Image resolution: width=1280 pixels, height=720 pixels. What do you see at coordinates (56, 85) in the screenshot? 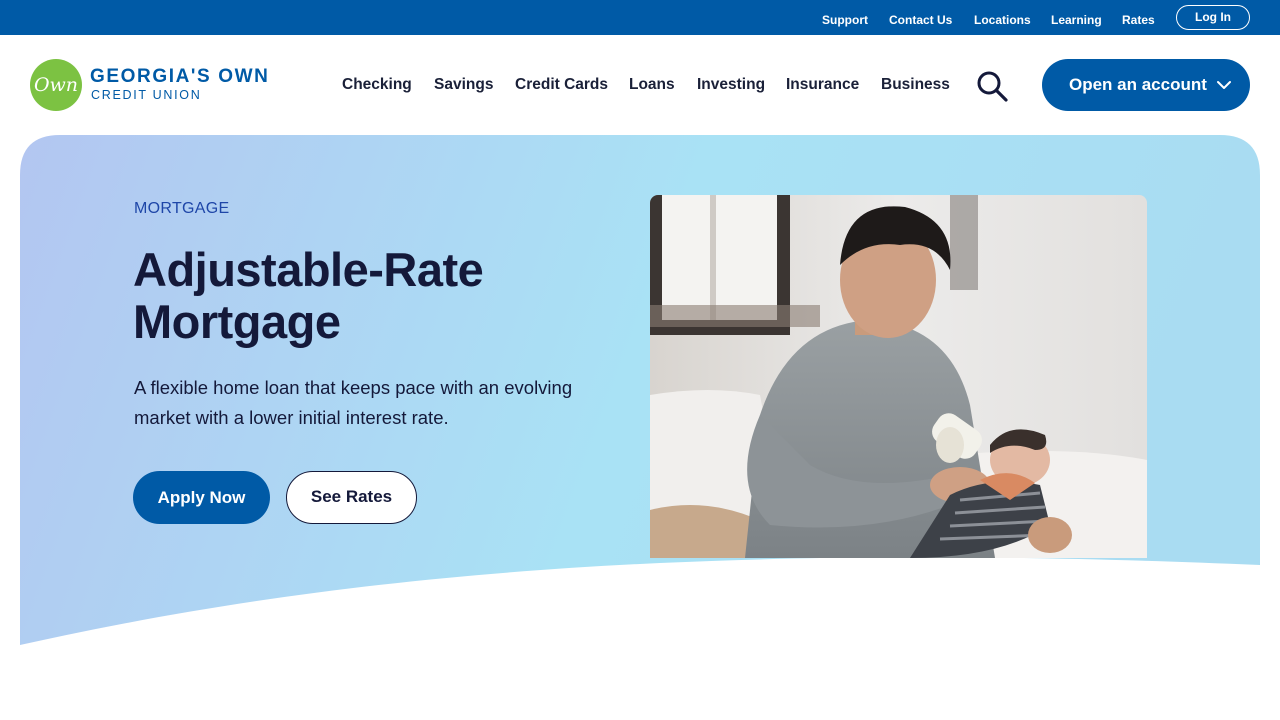
I see `logo-mark: Own` at bounding box center [56, 85].